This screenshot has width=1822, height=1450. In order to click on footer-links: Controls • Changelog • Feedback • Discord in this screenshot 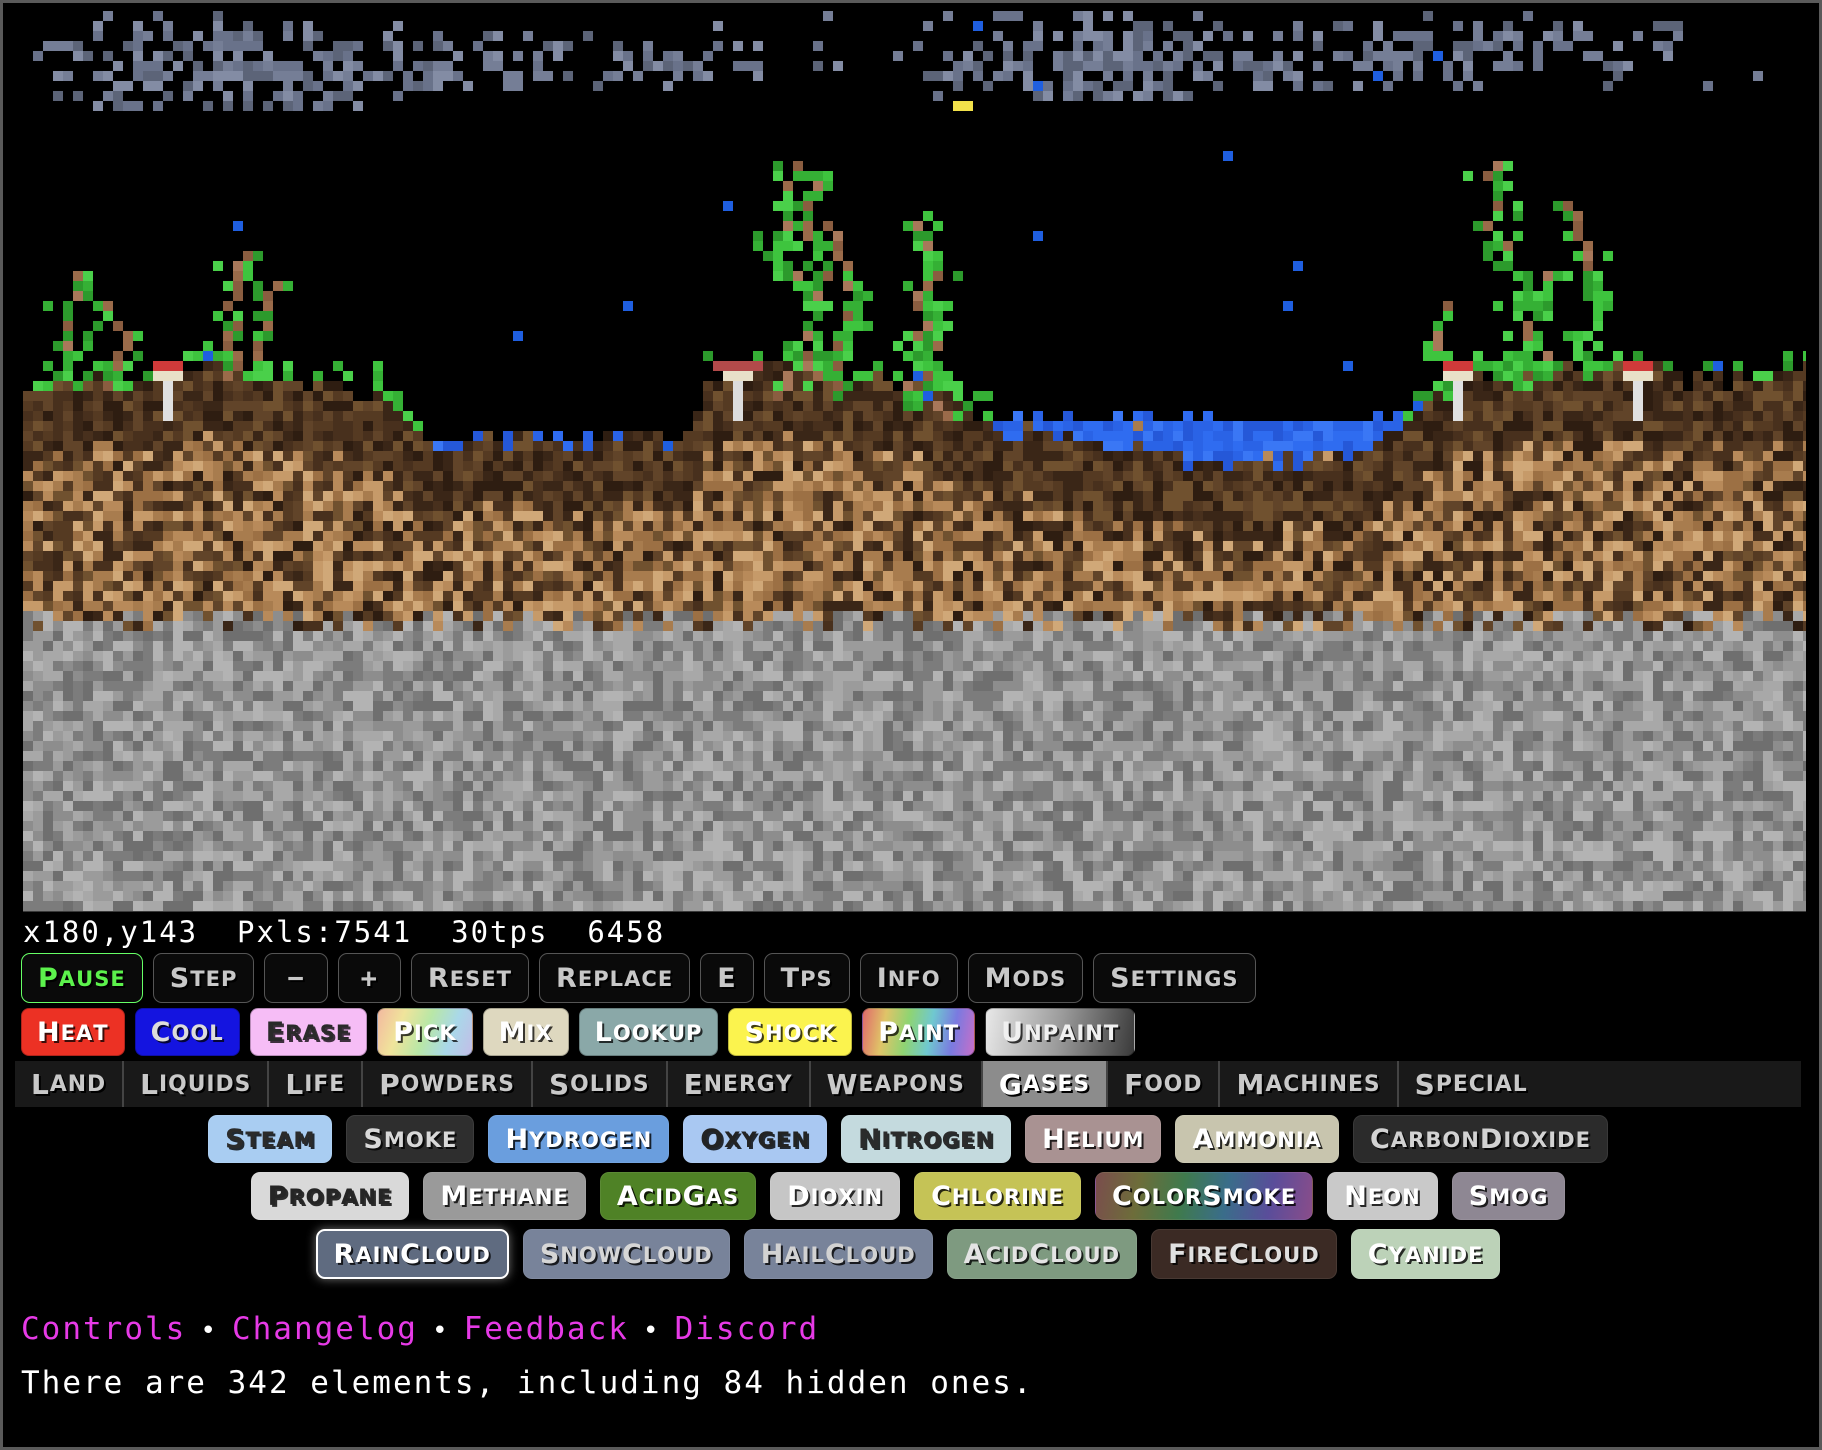, I will do `click(420, 1329)`.